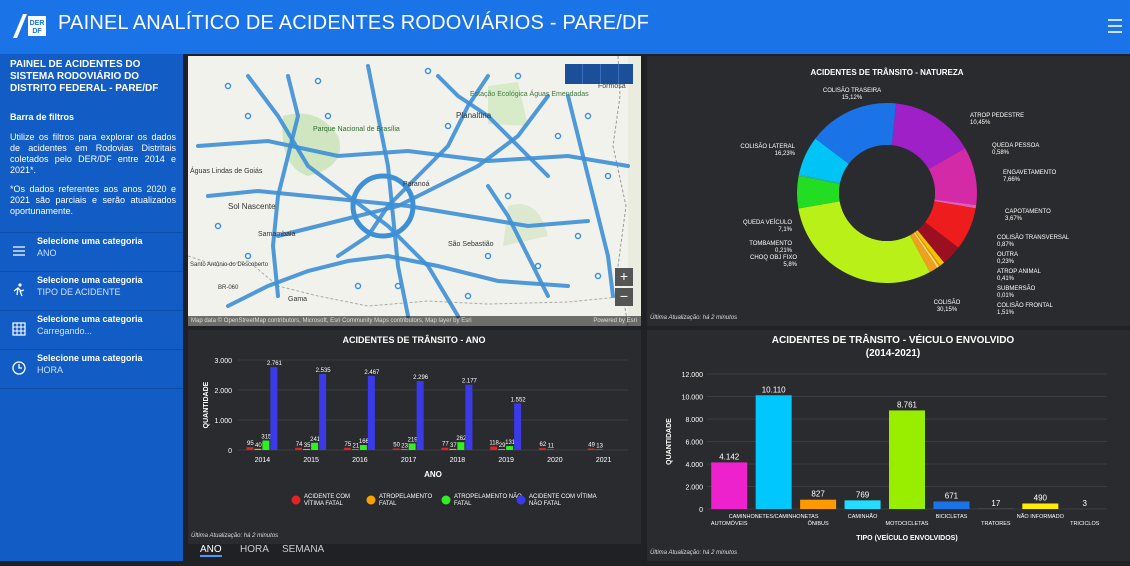 The image size is (1130, 566). What do you see at coordinates (230, 451) in the screenshot?
I see `y-tick-label: 0` at bounding box center [230, 451].